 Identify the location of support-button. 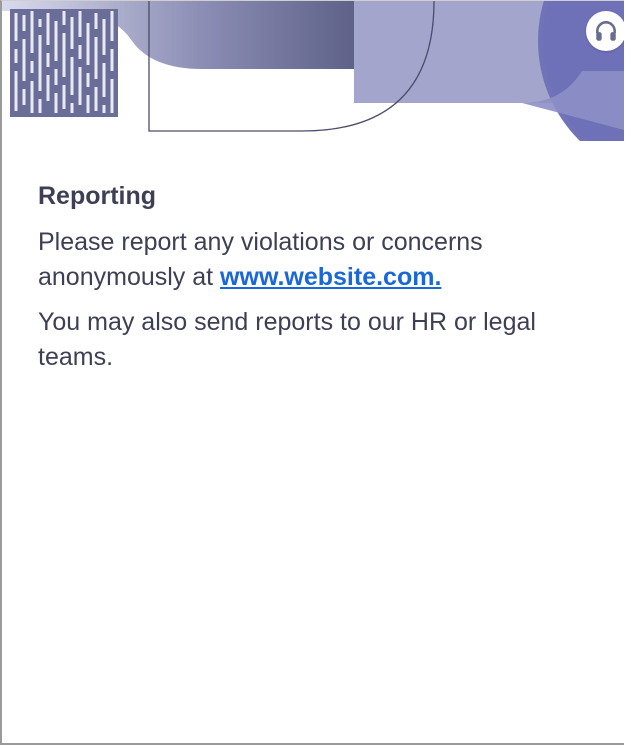
(605, 31).